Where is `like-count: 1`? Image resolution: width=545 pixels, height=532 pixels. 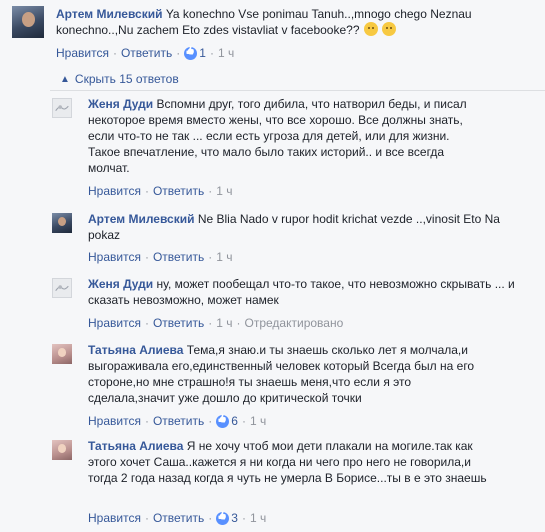 like-count: 1 is located at coordinates (195, 53).